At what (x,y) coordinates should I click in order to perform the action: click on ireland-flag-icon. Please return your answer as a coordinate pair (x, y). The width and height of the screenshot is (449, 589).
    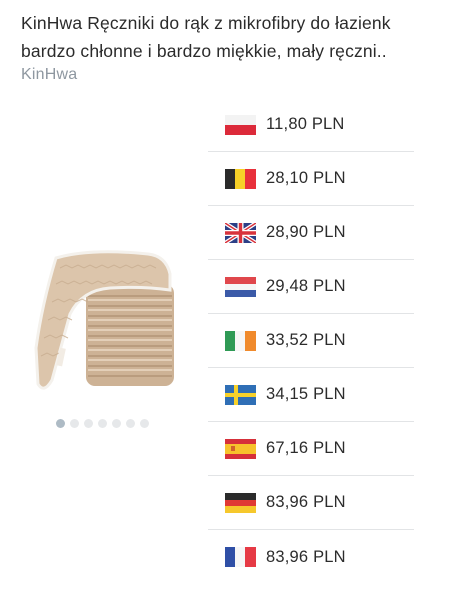
    Looking at the image, I should click on (240, 340).